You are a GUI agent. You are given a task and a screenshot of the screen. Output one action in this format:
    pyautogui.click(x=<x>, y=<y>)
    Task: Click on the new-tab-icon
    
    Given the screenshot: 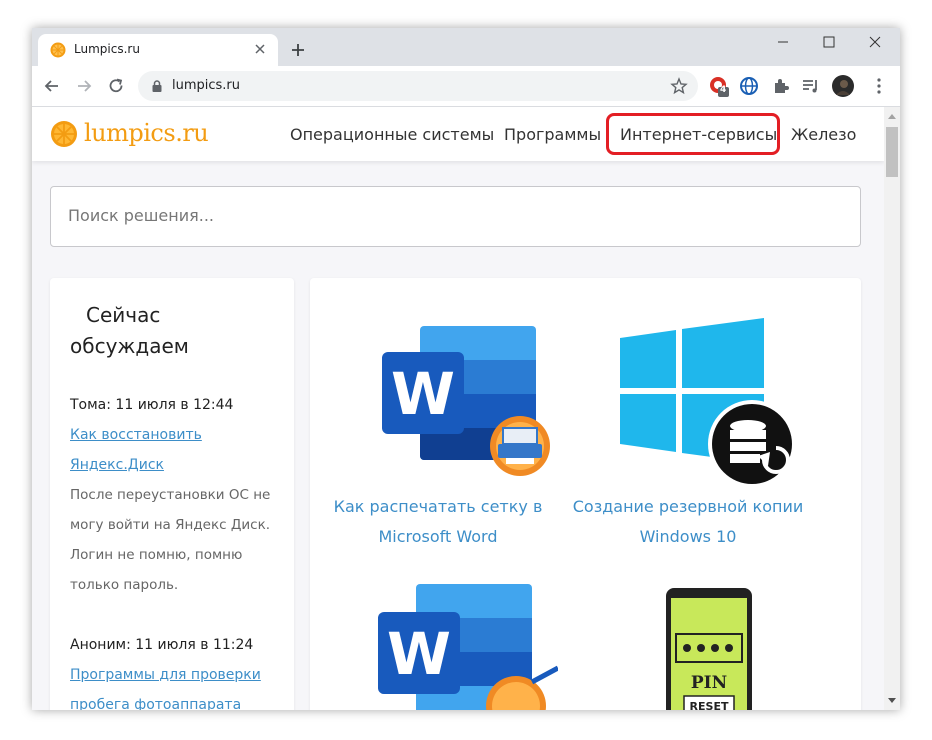 What is the action you would take?
    pyautogui.click(x=298, y=50)
    